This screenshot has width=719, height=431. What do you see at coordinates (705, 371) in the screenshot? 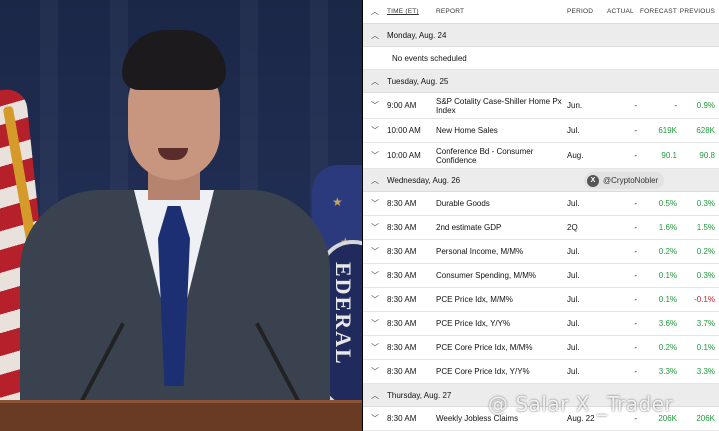
I see `event-previous: 3.3%` at bounding box center [705, 371].